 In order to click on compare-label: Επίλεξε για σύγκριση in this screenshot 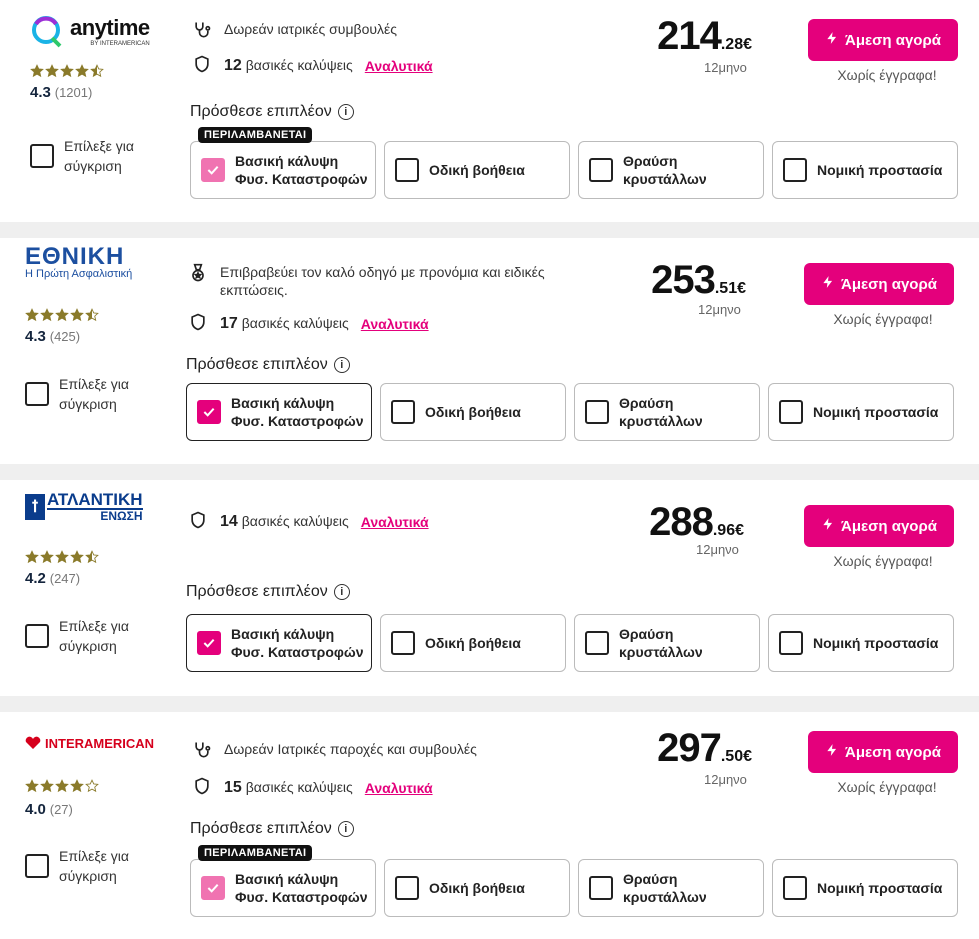, I will do `click(94, 394)`.